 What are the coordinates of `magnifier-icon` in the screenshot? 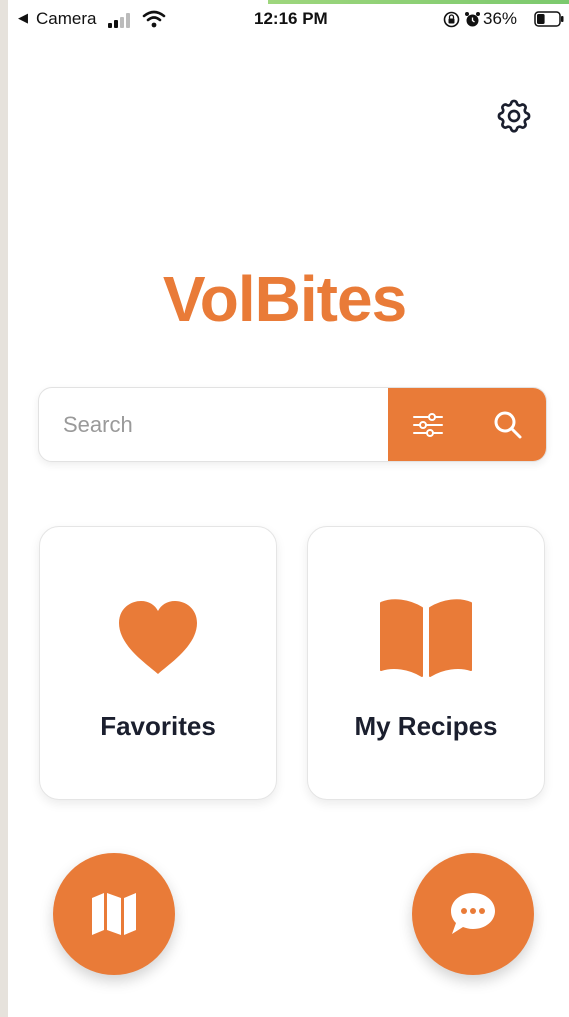 It's located at (508, 424).